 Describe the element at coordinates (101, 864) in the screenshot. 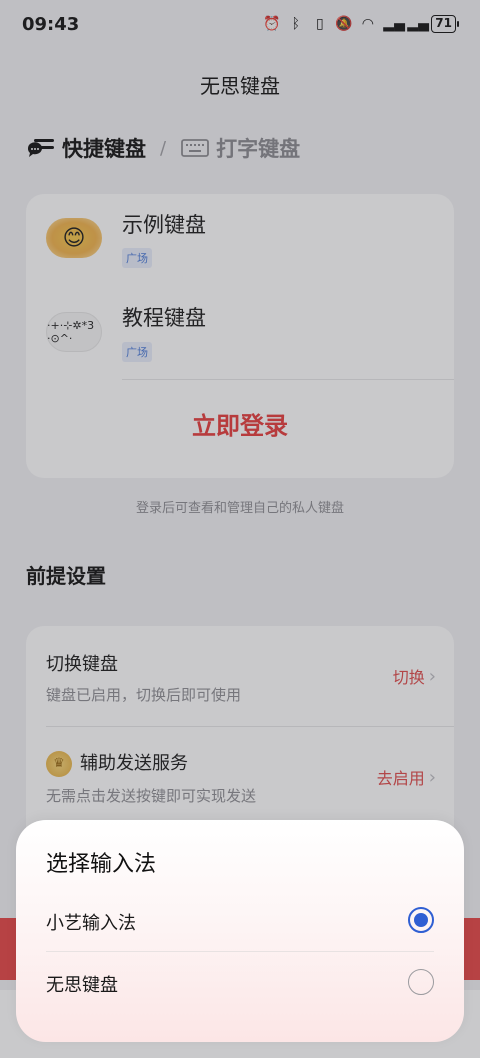

I see `sheet-title: 选择输入法` at that location.